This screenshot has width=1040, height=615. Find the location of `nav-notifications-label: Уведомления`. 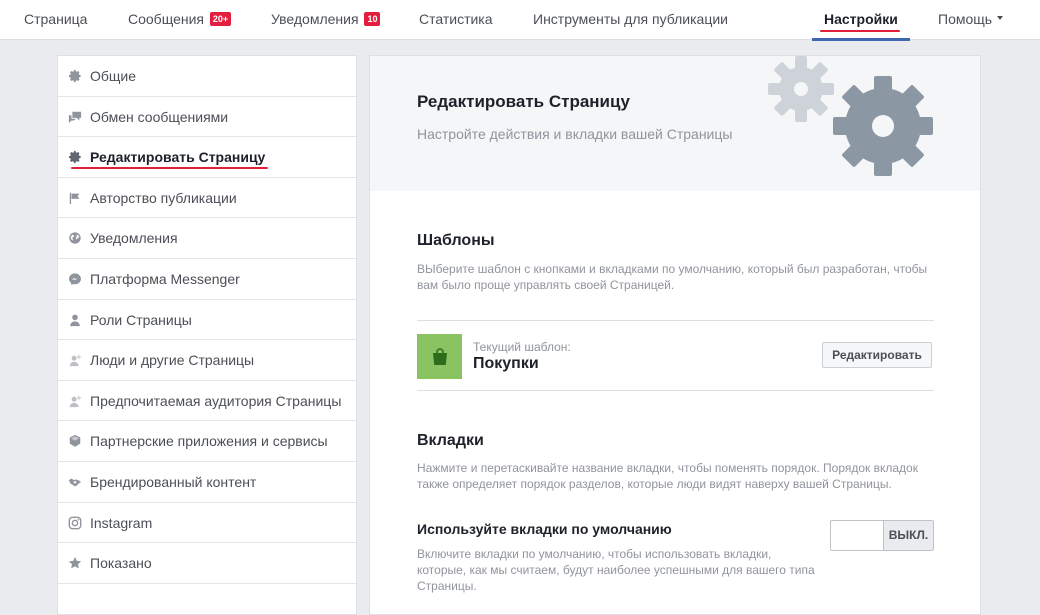

nav-notifications-label: Уведомления is located at coordinates (315, 19).